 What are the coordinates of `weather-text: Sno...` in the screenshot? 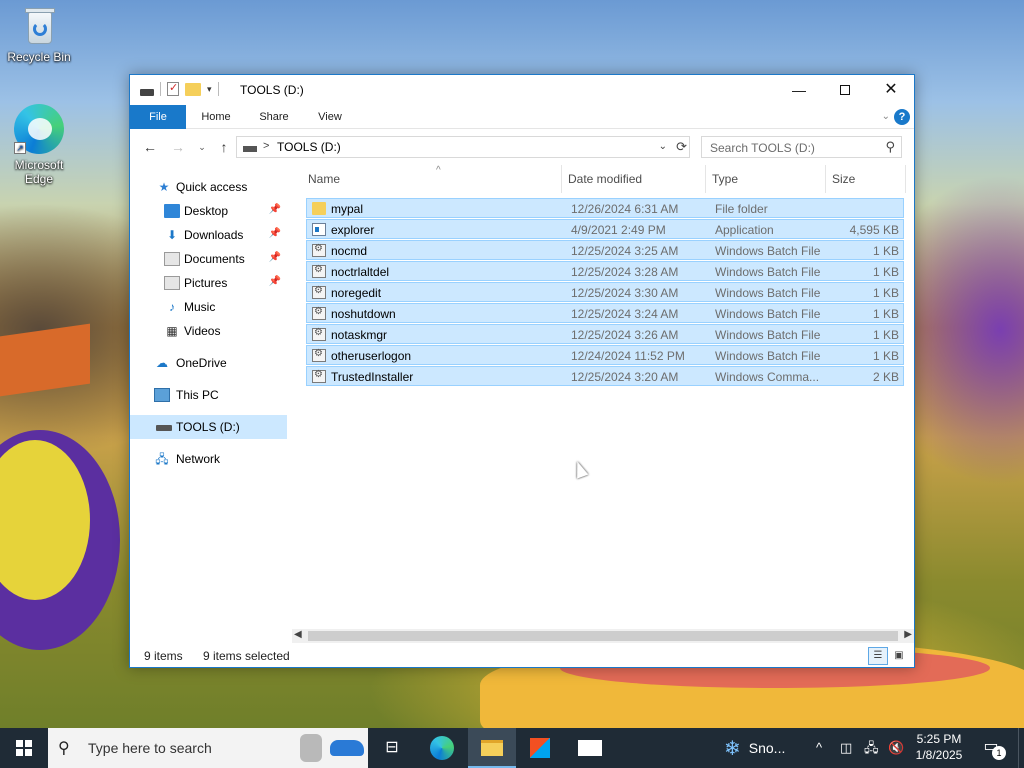 It's located at (767, 748).